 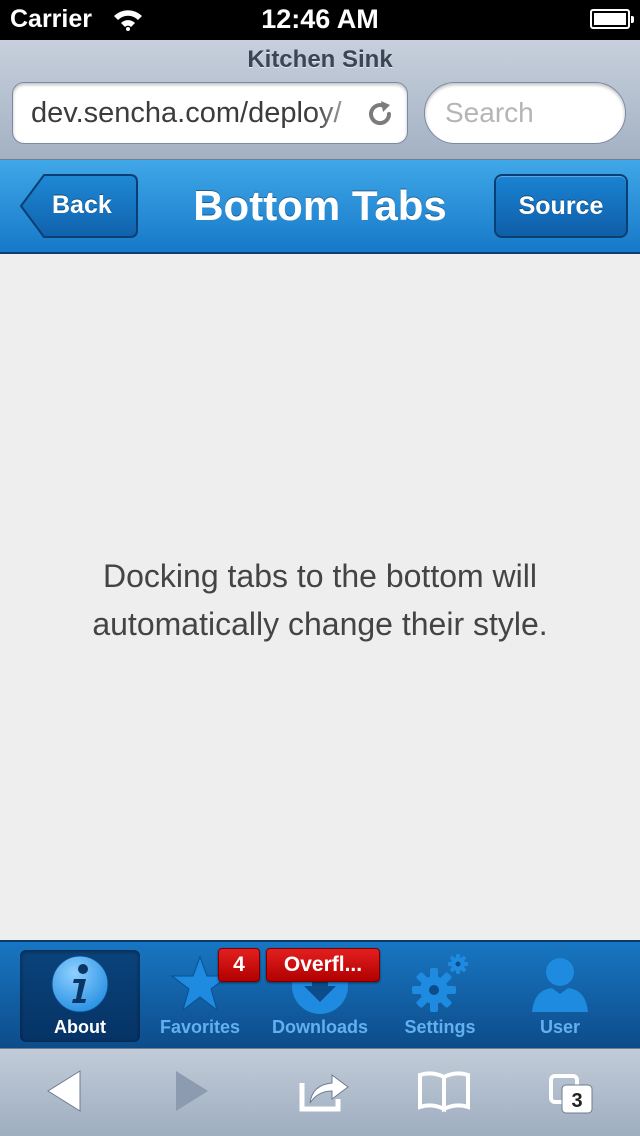 What do you see at coordinates (319, 1027) in the screenshot?
I see `tab-label: Downloads` at bounding box center [319, 1027].